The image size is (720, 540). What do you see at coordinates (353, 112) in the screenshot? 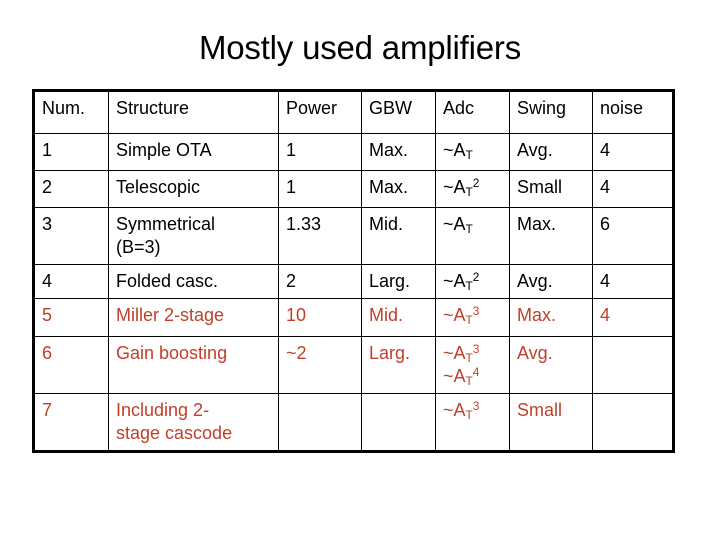
I see `table-header-row: Num. Structure Power GBW Adc Swing noise` at bounding box center [353, 112].